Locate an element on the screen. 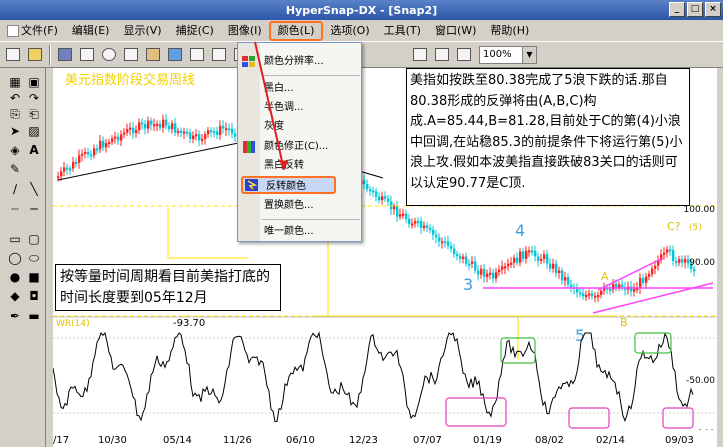 The height and width of the screenshot is (447, 723). x-axis-label: 05/14 is located at coordinates (177, 440).